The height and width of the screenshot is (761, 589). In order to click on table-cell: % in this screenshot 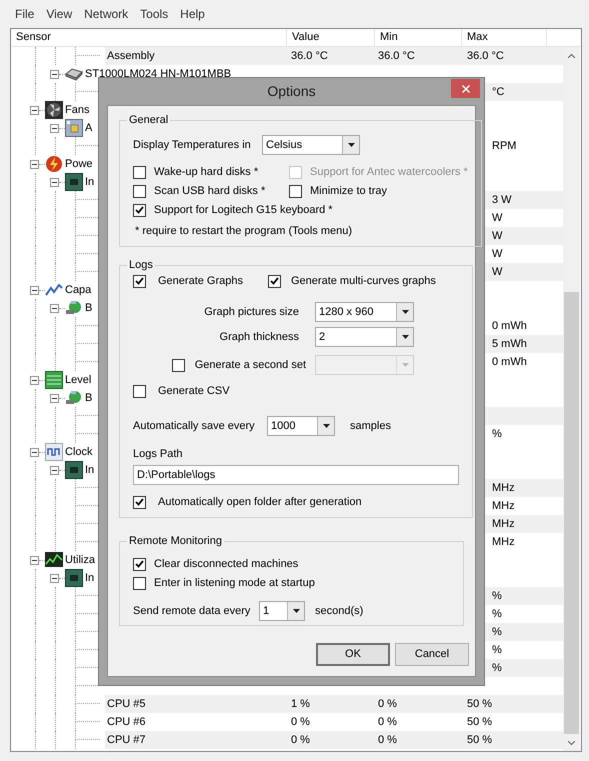, I will do `click(497, 614)`.